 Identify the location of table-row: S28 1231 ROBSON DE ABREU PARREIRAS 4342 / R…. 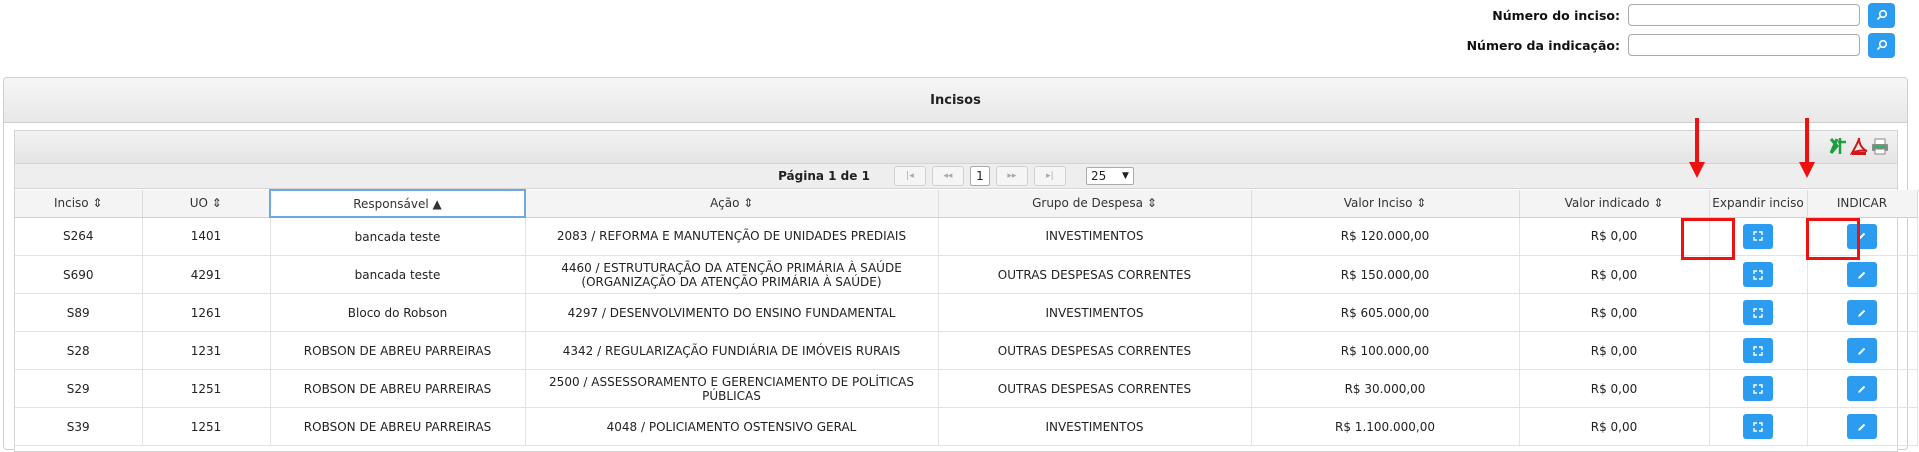
(966, 350).